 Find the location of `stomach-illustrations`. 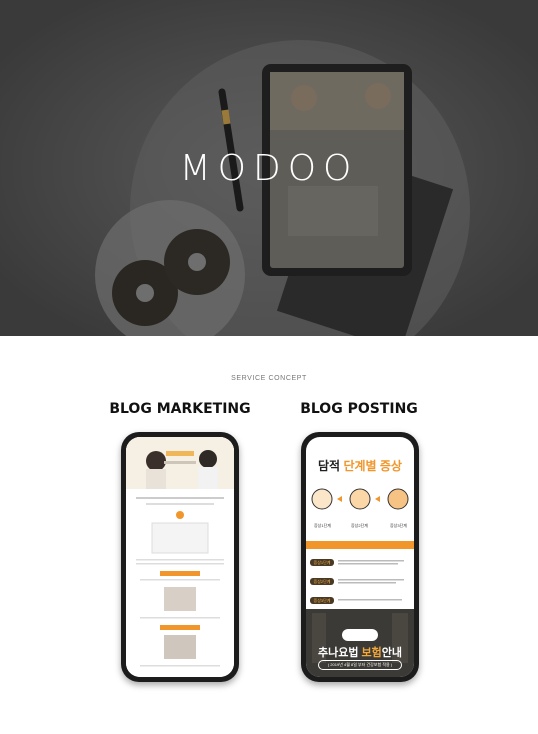

stomach-illustrations is located at coordinates (360, 499).